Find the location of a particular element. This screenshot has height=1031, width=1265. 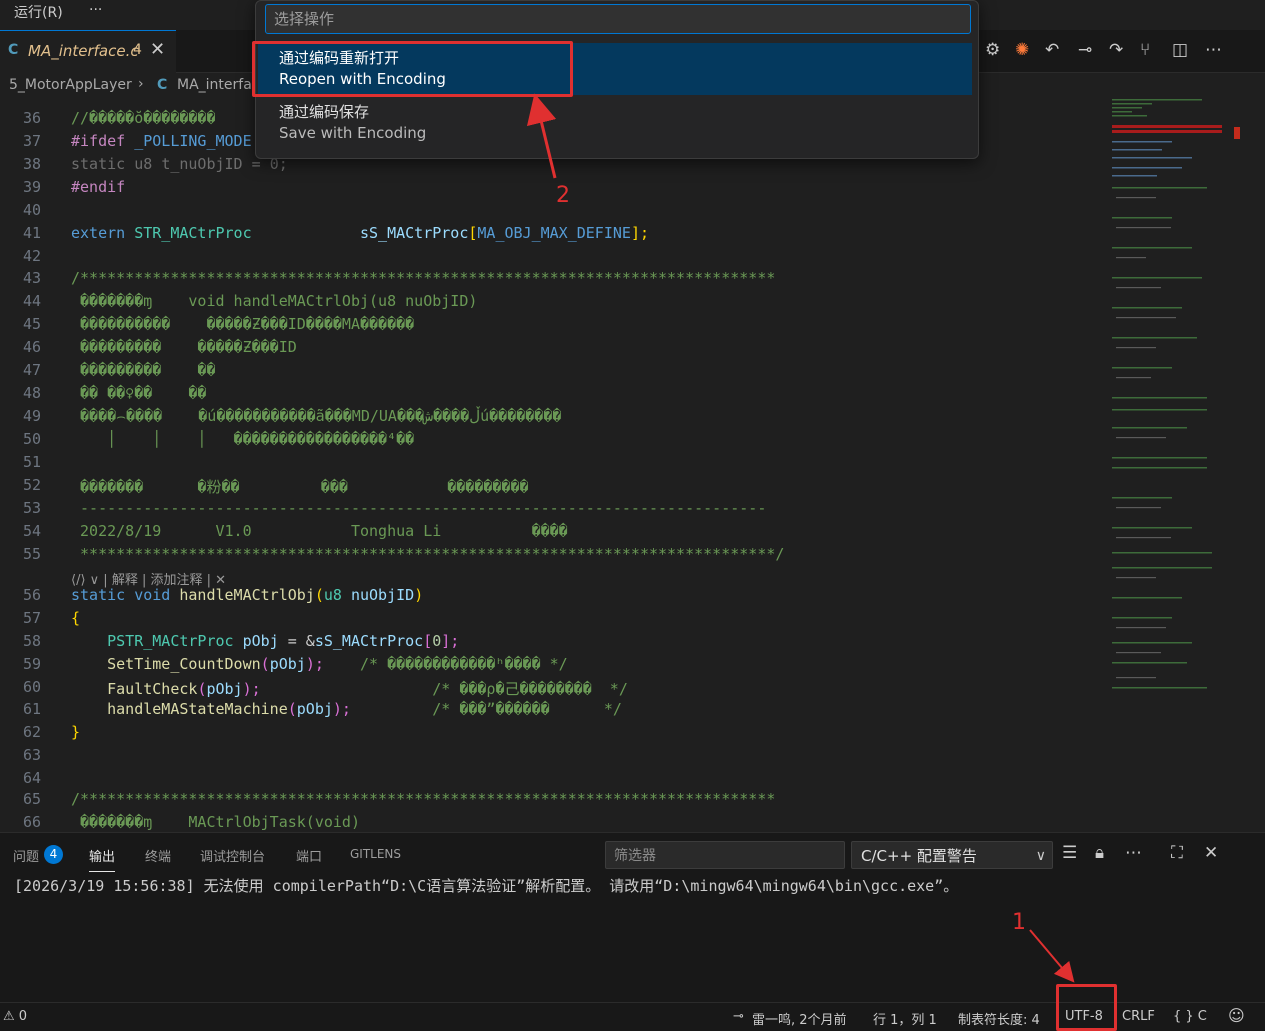

annotation-number-1: 1 is located at coordinates (1019, 922).